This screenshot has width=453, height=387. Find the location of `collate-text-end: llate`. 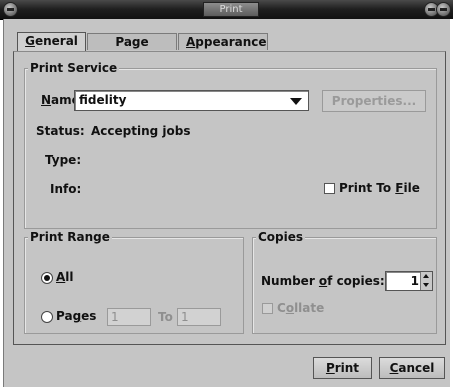

collate-text-end: llate is located at coordinates (309, 308).